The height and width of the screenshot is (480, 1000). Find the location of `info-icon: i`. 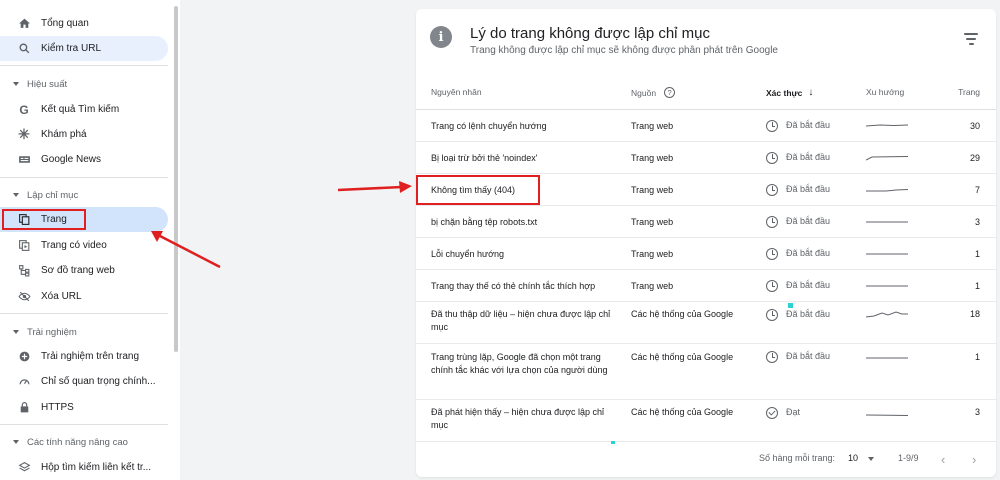

info-icon: i is located at coordinates (441, 37).